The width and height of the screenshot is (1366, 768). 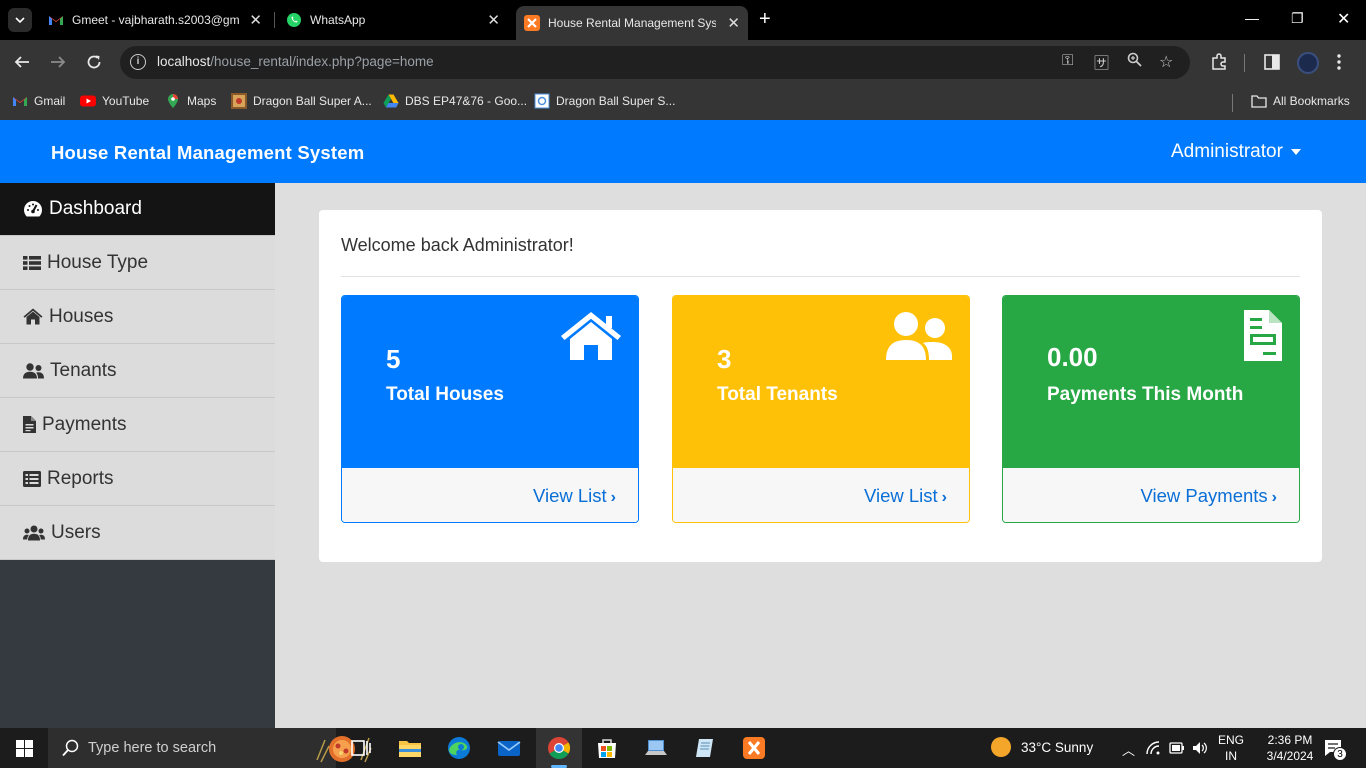 I want to click on language-indicator: ENG IN, so click(x=1231, y=748).